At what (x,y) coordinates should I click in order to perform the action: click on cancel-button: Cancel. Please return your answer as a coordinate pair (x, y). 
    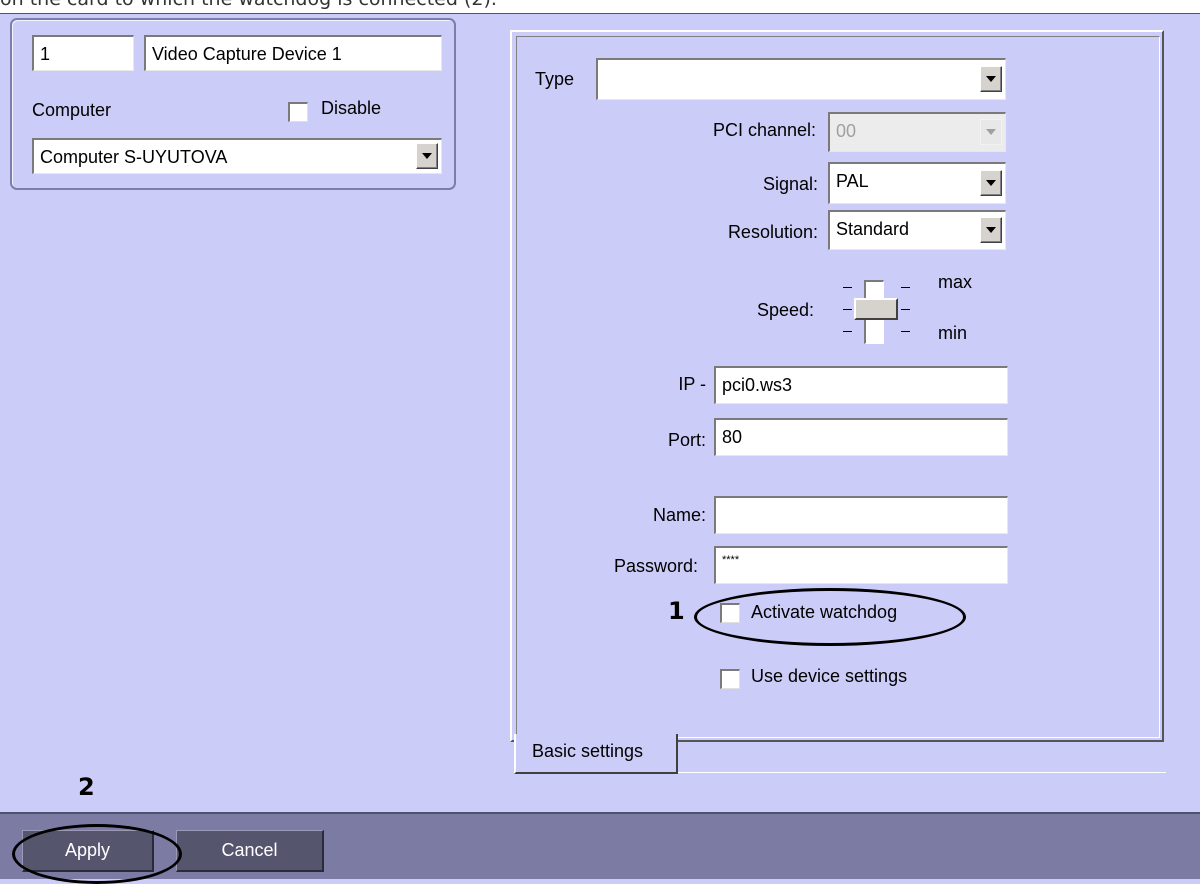
    Looking at the image, I should click on (250, 851).